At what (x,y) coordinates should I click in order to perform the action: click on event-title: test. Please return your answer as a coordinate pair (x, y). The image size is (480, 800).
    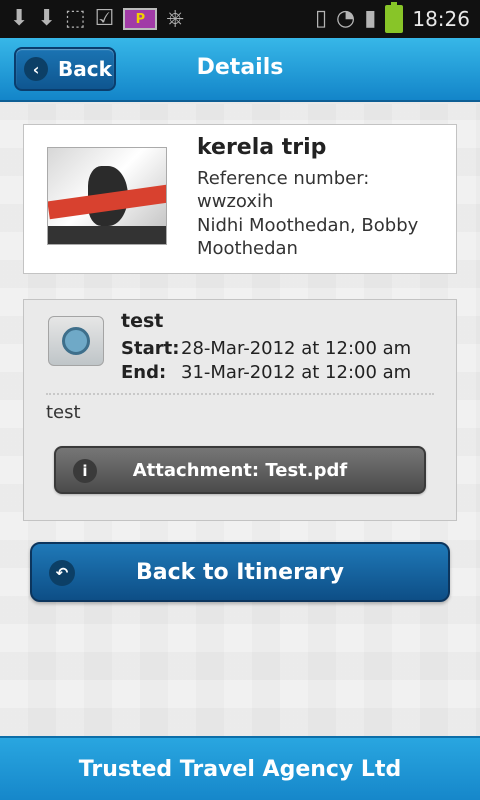
    Looking at the image, I should click on (142, 321).